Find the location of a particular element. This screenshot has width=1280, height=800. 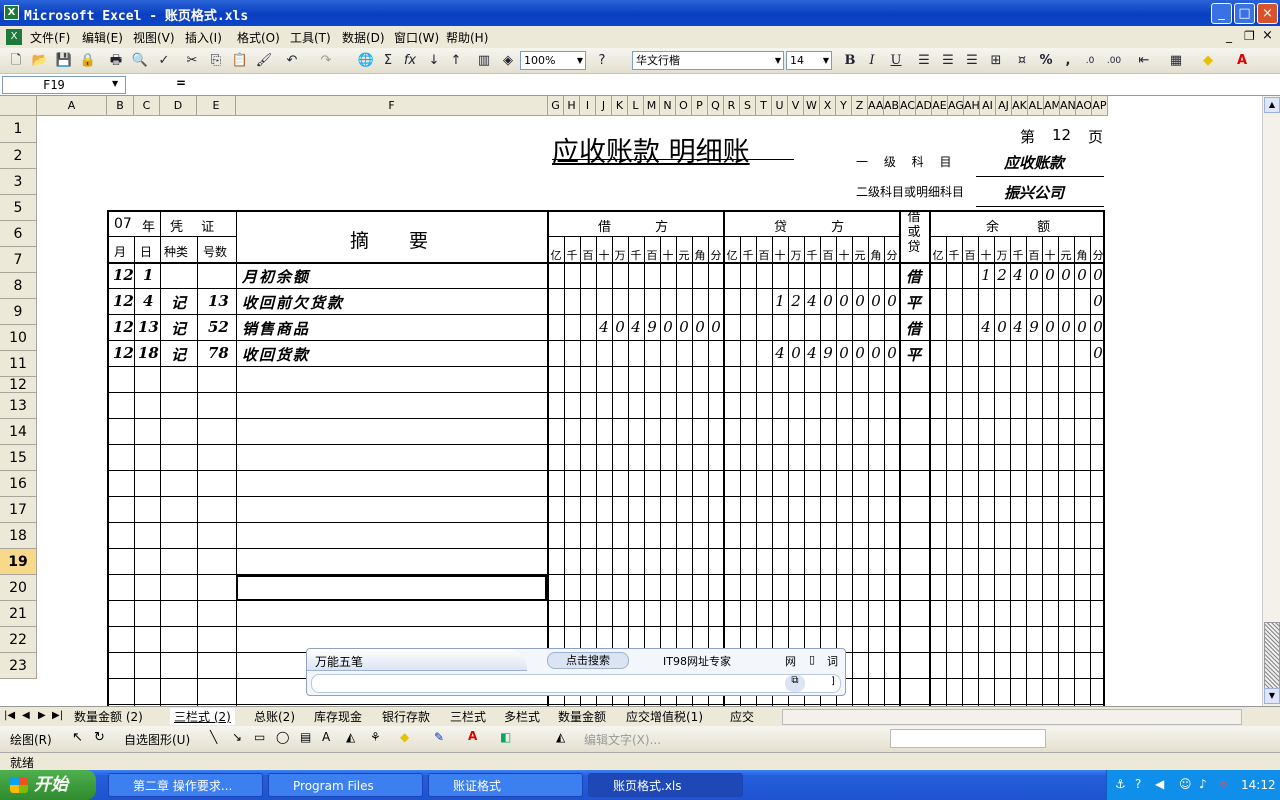

column-header: AL is located at coordinates (1036, 106).